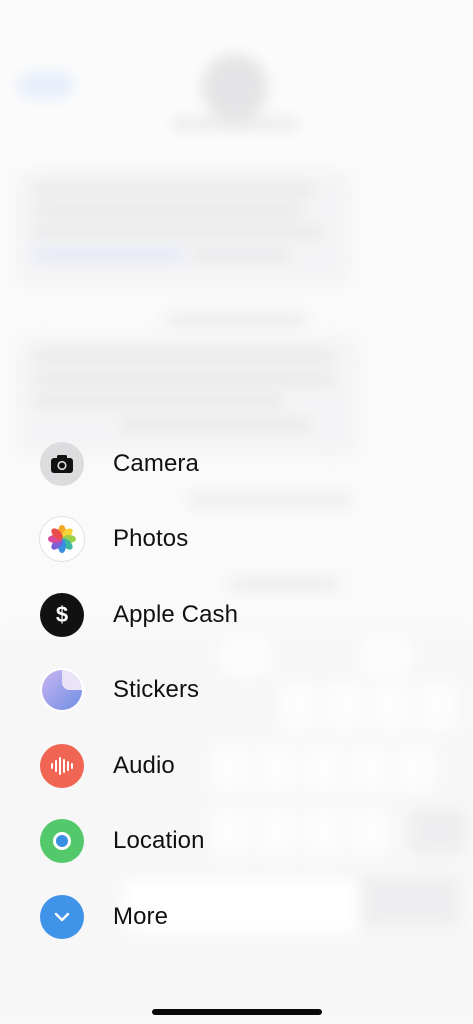 Image resolution: width=473 pixels, height=1024 pixels. What do you see at coordinates (141, 916) in the screenshot?
I see `menu-item-label: More` at bounding box center [141, 916].